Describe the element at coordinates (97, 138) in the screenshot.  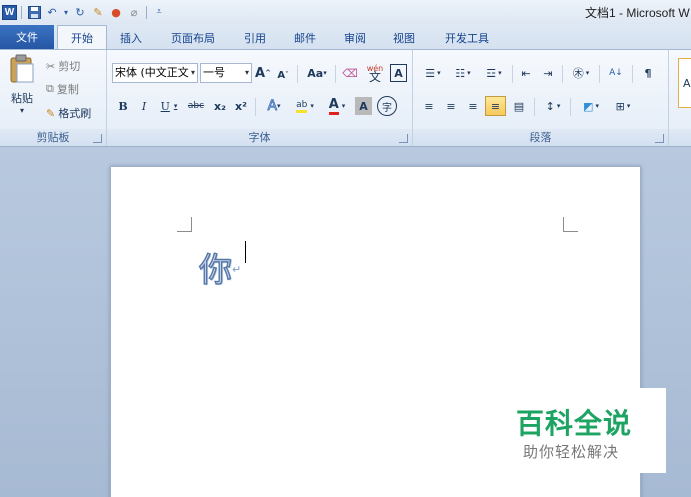
I see `clipboard-dialog-launcher-icon` at that location.